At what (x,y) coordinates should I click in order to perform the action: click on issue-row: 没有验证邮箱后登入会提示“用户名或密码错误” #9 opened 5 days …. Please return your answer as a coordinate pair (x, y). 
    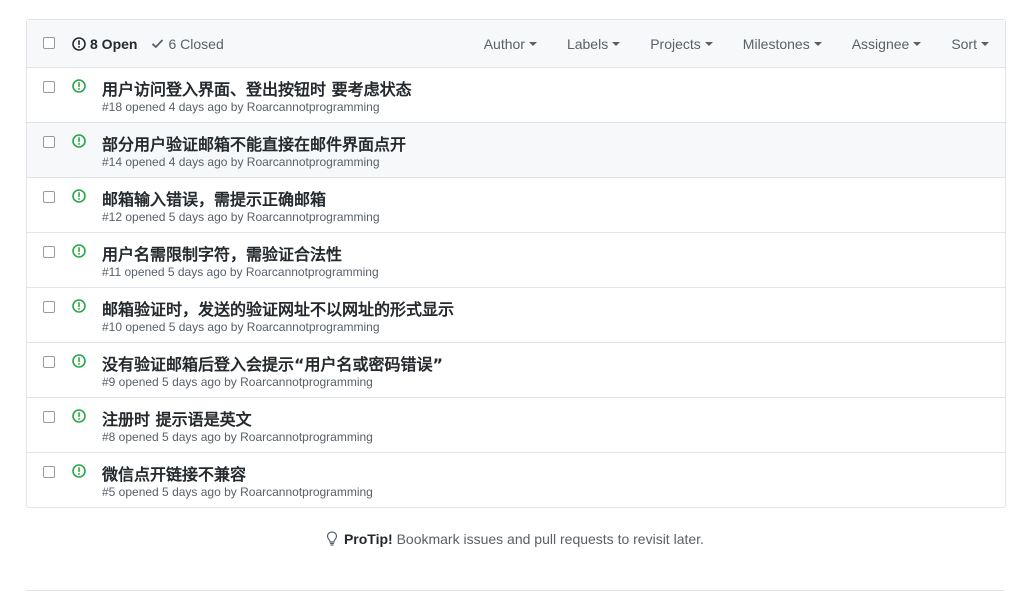
    Looking at the image, I should click on (516, 370).